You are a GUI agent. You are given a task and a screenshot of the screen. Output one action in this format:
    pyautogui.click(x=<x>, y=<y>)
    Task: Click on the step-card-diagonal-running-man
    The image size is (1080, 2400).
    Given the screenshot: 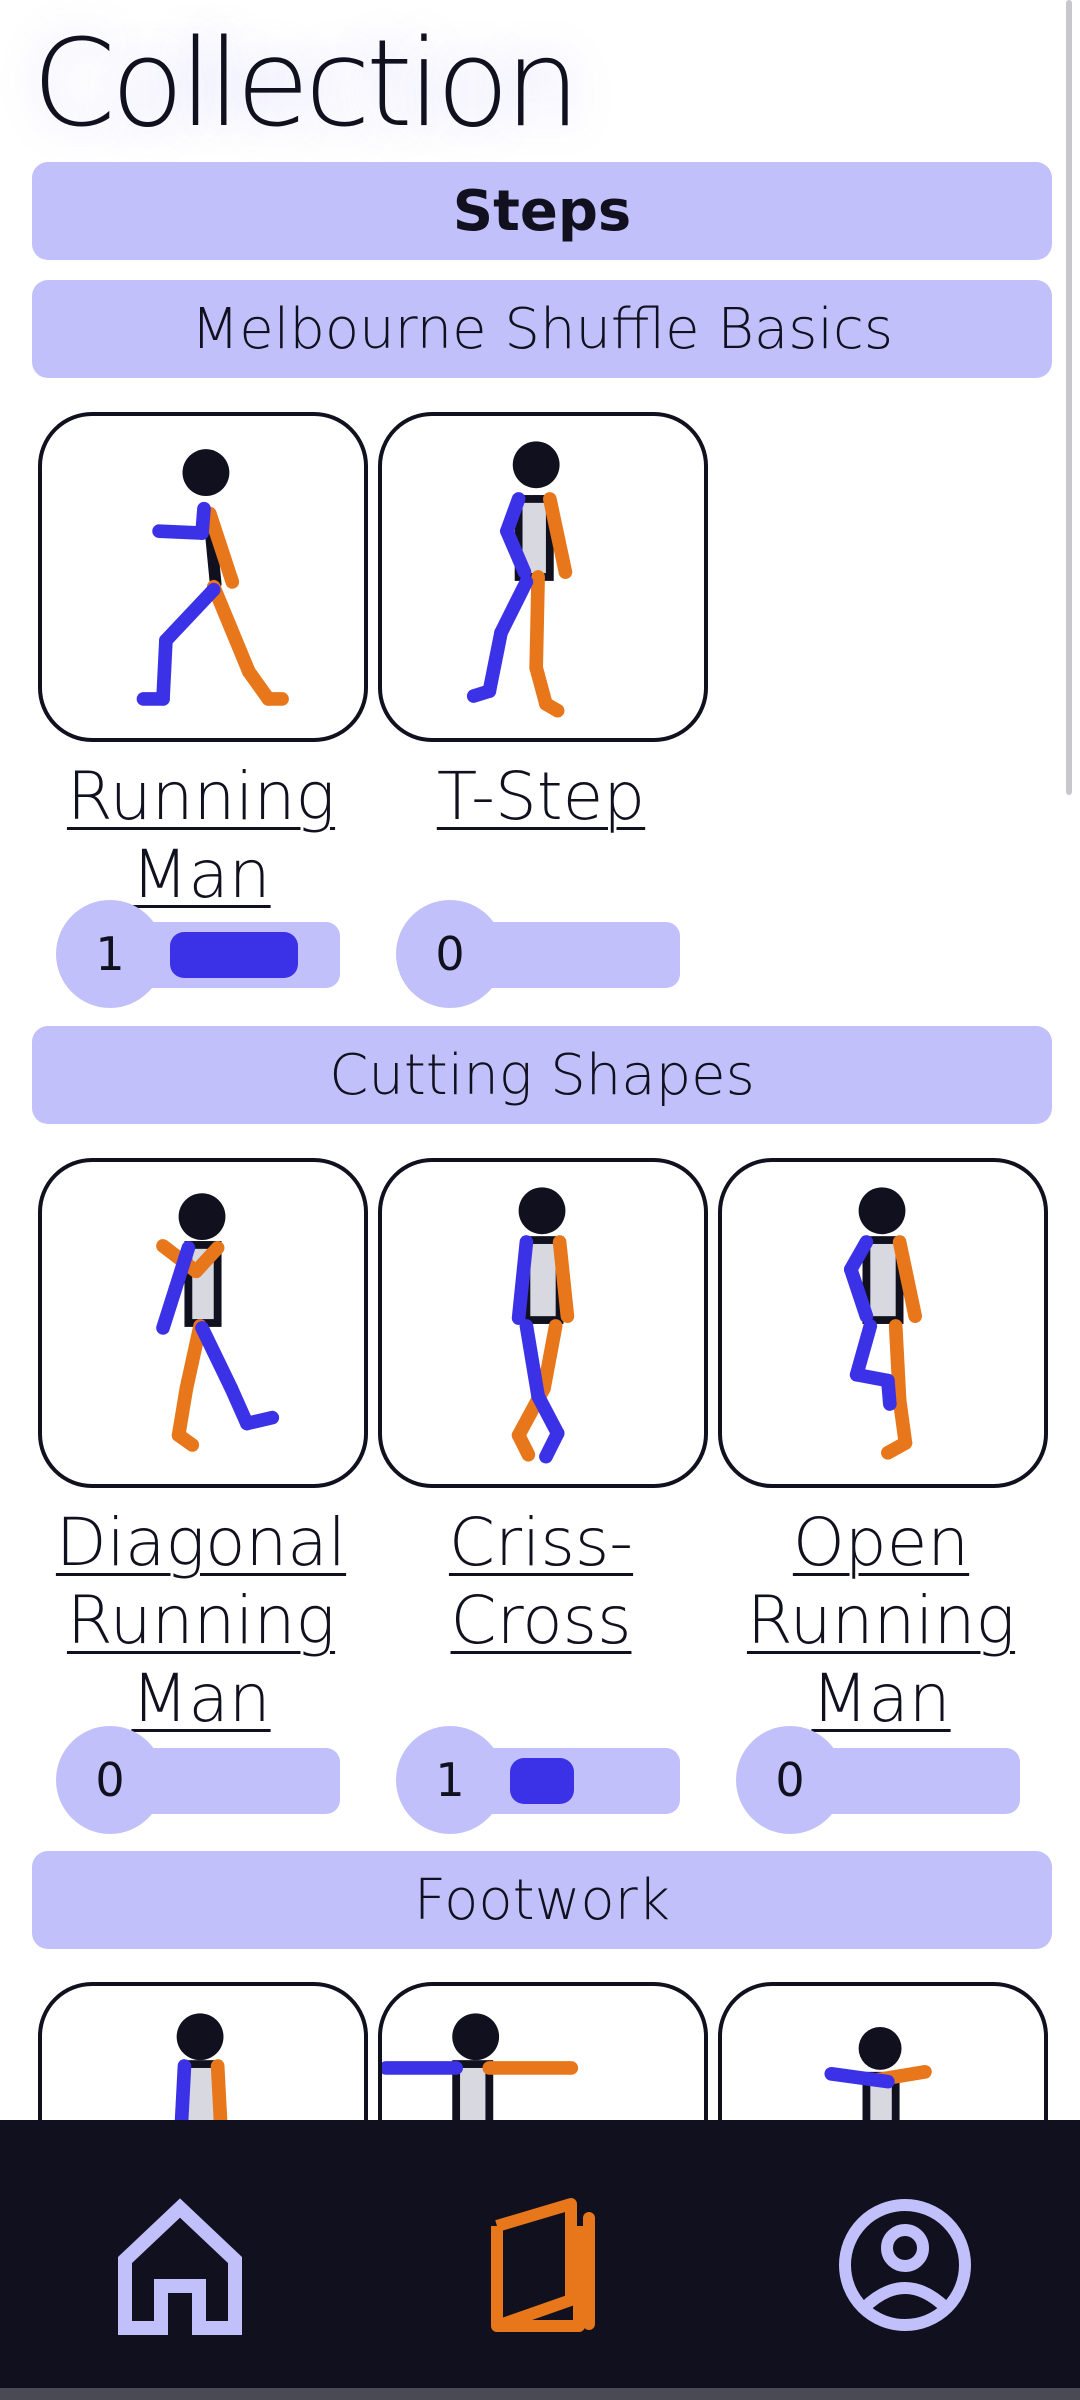 What is the action you would take?
    pyautogui.click(x=203, y=1323)
    